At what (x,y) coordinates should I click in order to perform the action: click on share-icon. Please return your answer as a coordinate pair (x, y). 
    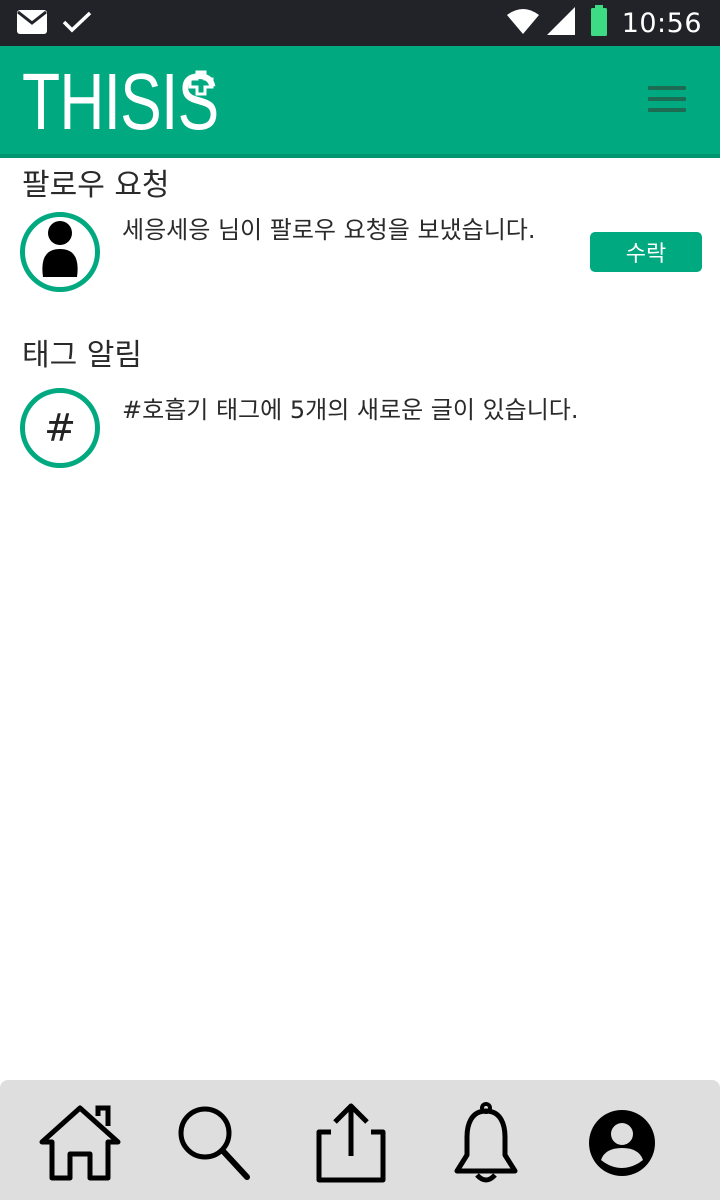
    Looking at the image, I should click on (349, 1143).